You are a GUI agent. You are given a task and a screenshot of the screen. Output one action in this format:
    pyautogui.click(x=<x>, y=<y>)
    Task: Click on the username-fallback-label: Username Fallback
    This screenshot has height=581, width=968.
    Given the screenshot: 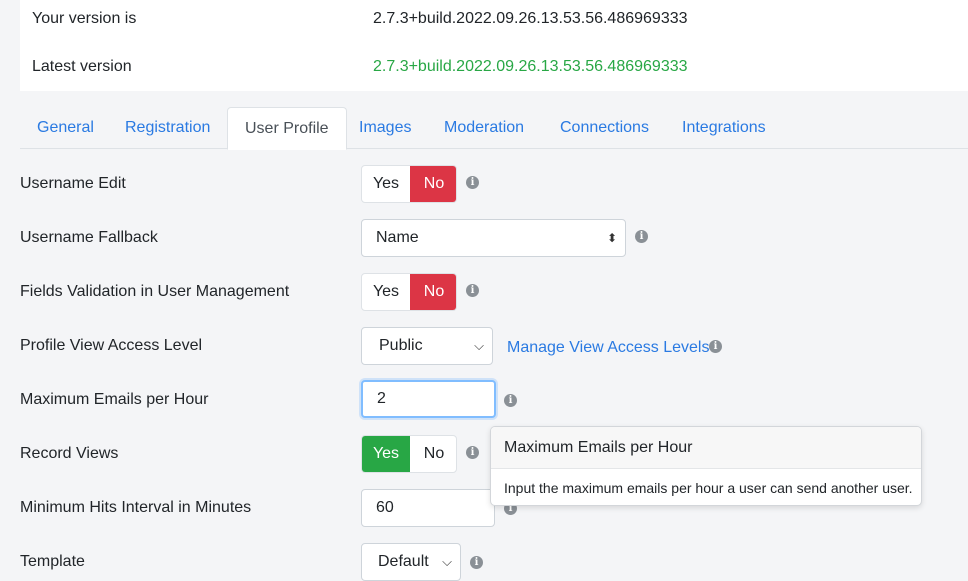 What is the action you would take?
    pyautogui.click(x=89, y=237)
    